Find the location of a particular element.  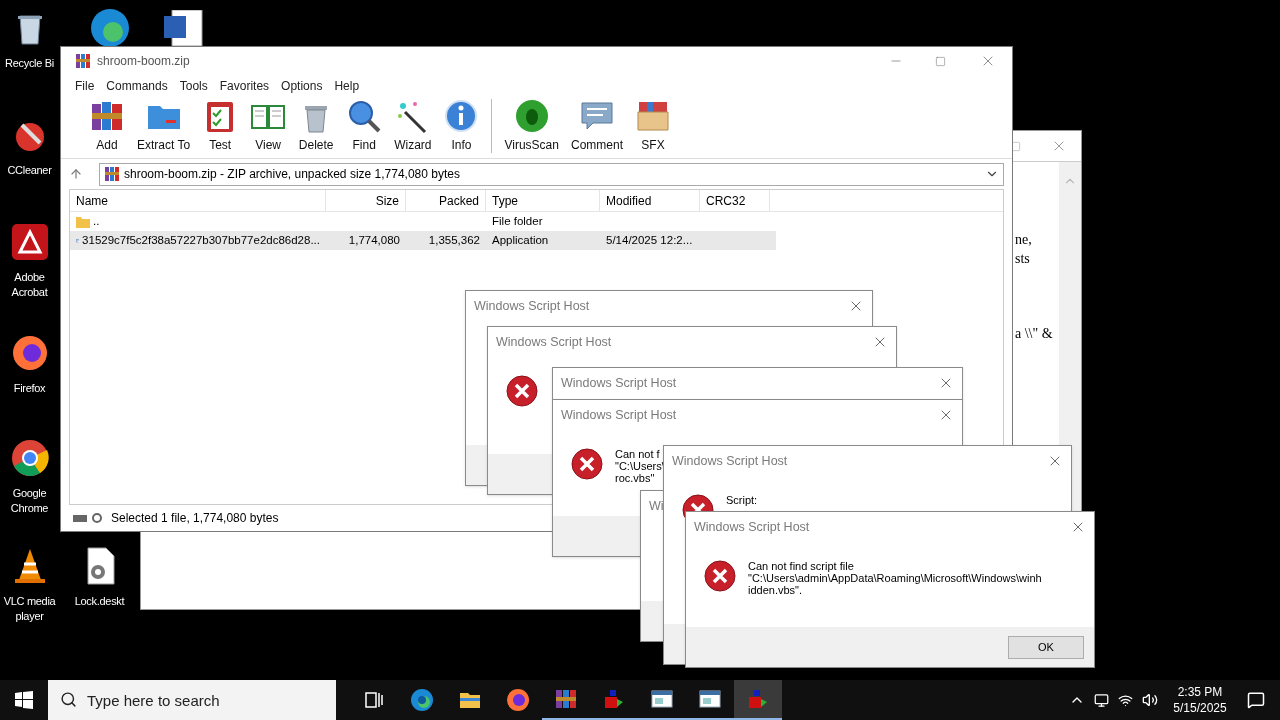

device-icon is located at coordinates (1101, 700).